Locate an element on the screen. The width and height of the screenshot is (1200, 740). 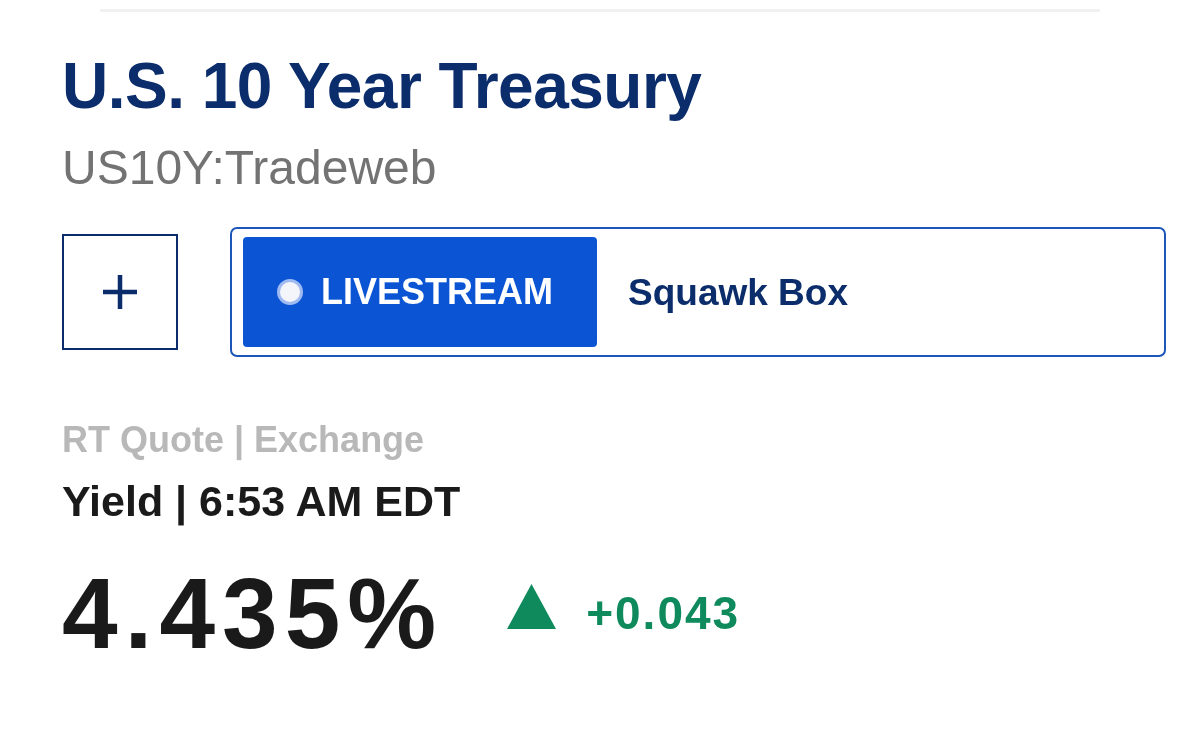
livestream-button: LIVESTREAM is located at coordinates (420, 292).